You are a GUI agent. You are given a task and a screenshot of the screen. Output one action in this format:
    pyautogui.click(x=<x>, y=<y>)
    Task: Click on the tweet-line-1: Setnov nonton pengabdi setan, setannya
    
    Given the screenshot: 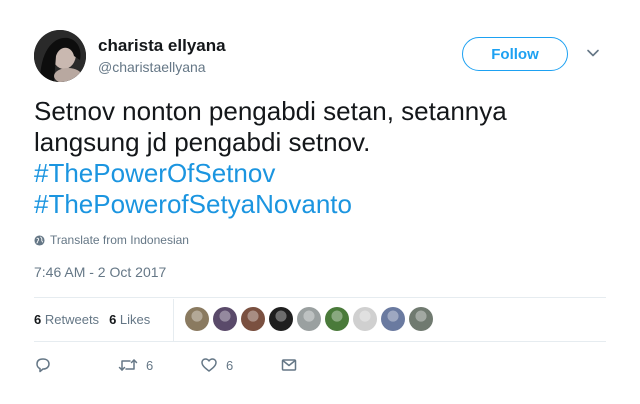 What is the action you would take?
    pyautogui.click(x=270, y=111)
    